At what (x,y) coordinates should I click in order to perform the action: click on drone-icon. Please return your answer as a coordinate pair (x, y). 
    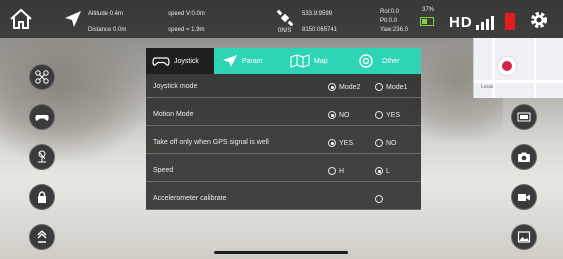
    Looking at the image, I should click on (42, 77).